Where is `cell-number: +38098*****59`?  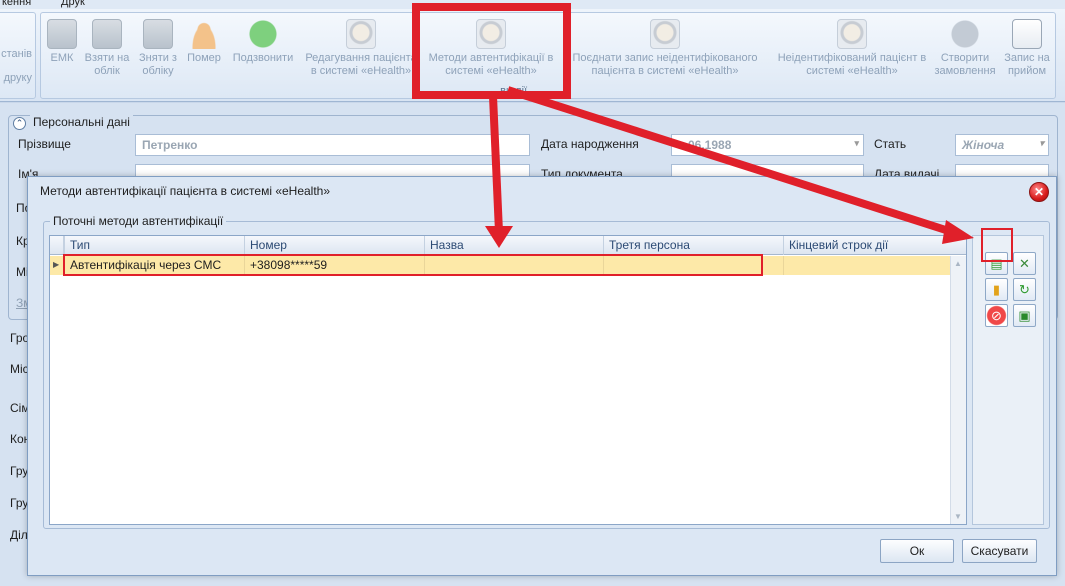 cell-number: +38098*****59 is located at coordinates (334, 265).